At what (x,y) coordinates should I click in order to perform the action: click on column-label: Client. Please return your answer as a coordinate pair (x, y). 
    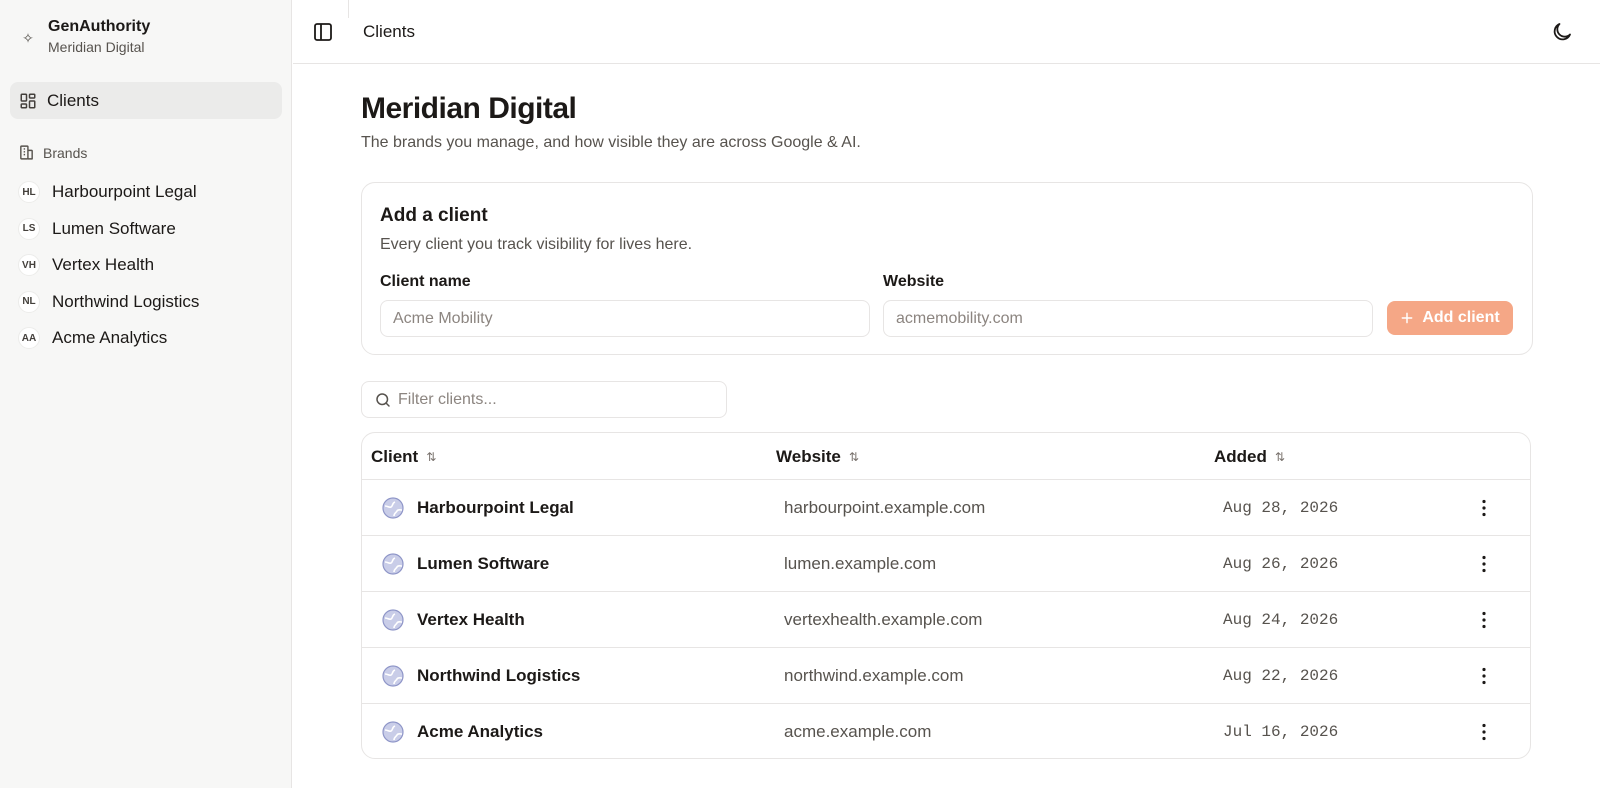
    Looking at the image, I should click on (395, 456).